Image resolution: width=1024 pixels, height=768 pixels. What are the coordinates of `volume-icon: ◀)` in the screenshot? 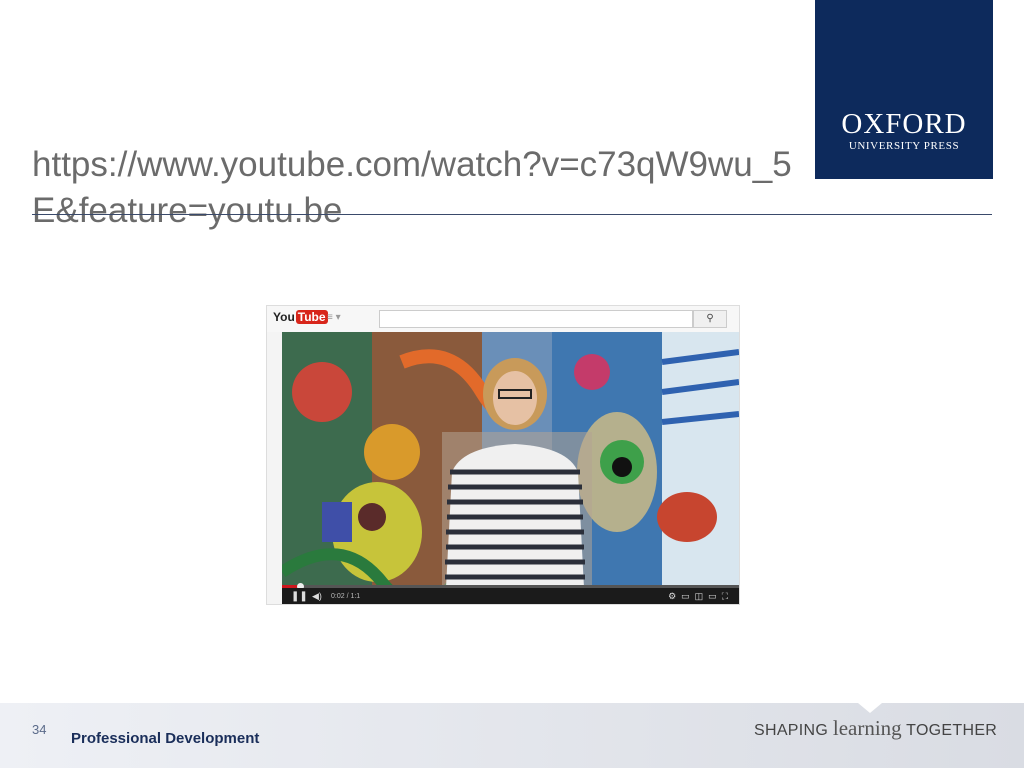 It's located at (317, 596).